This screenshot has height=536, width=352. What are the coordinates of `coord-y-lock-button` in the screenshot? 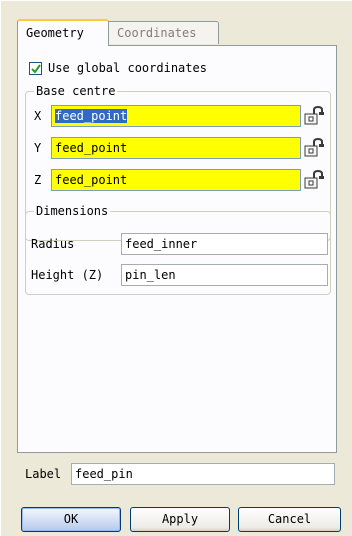 It's located at (314, 147).